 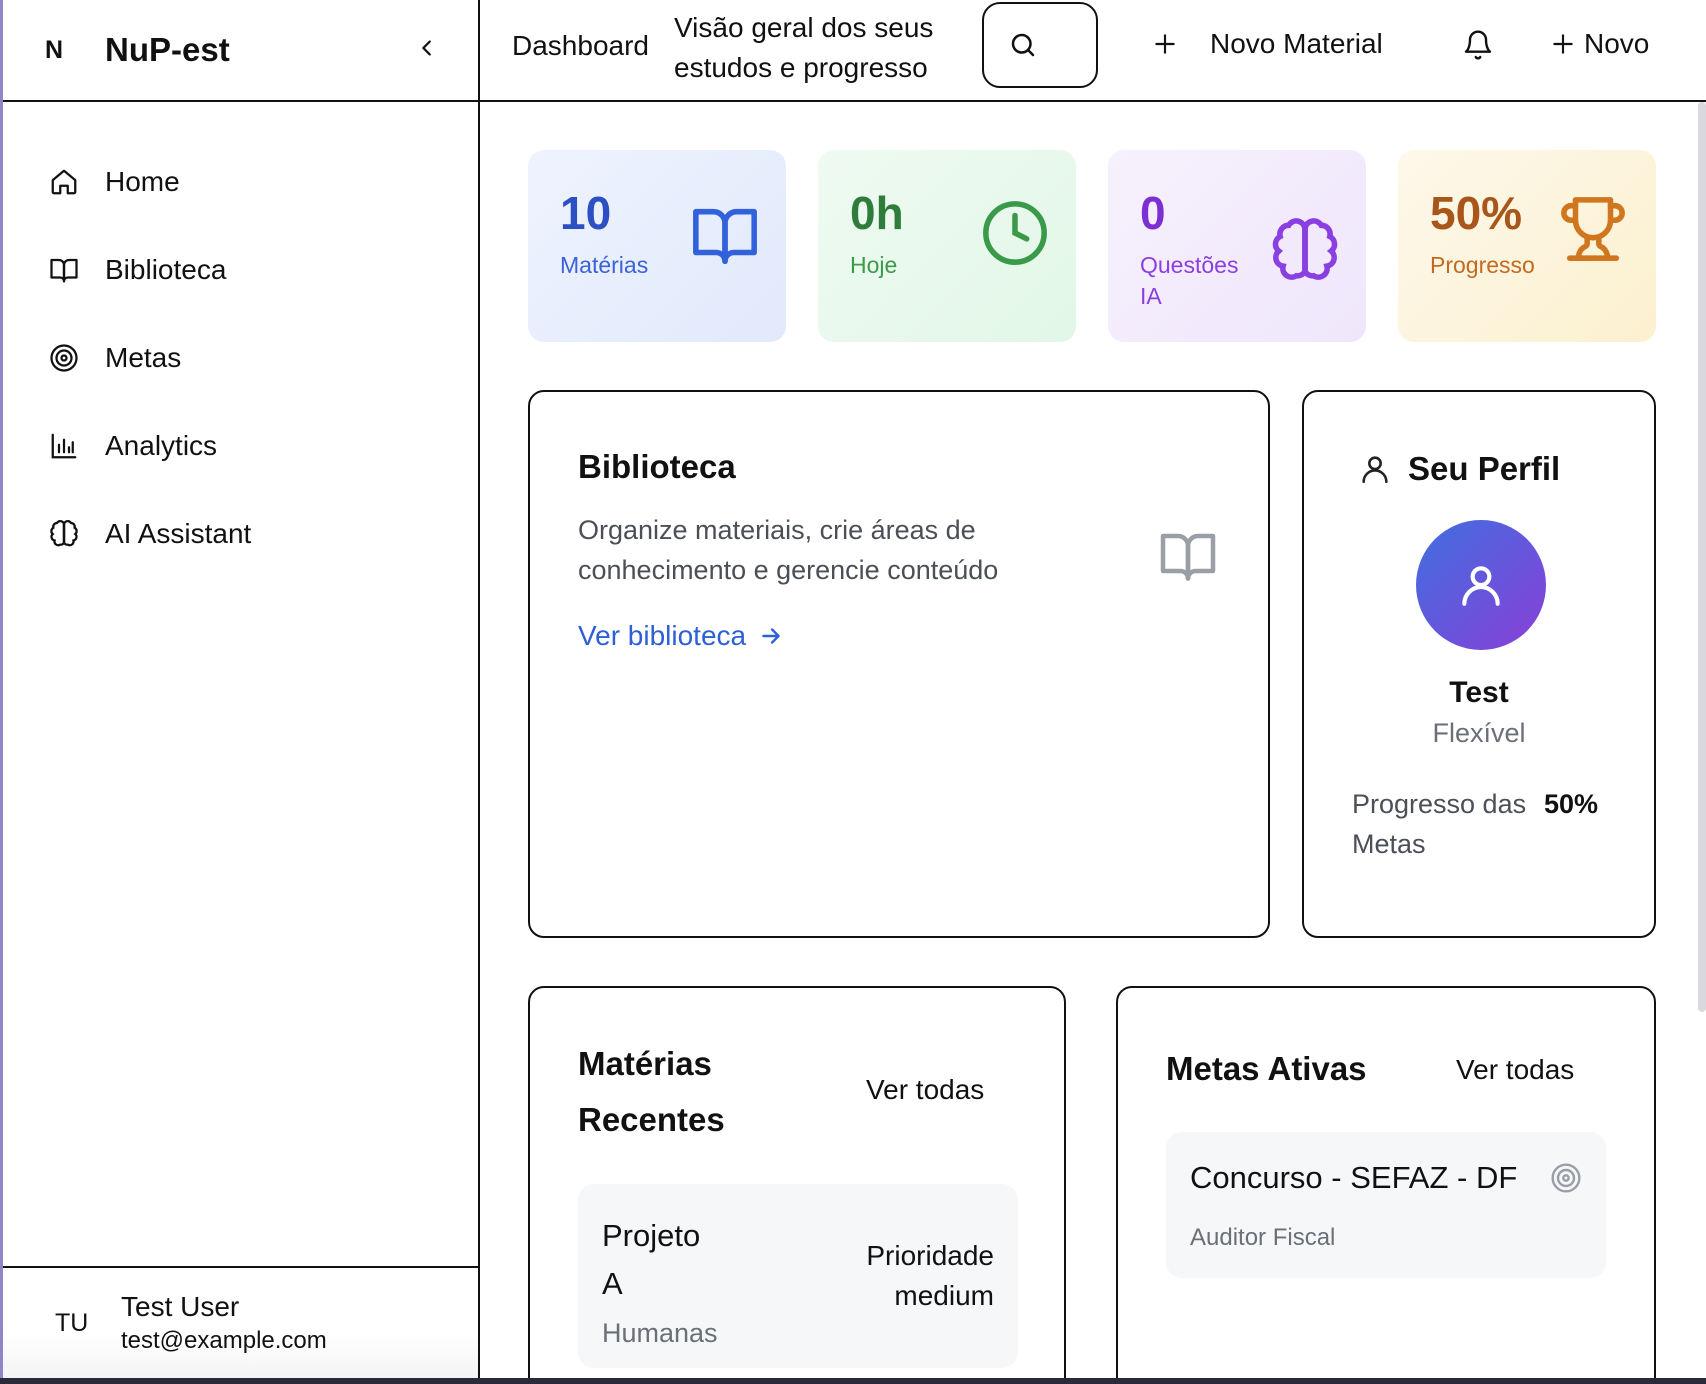 What do you see at coordinates (180, 1306) in the screenshot?
I see `user-name: Test User` at bounding box center [180, 1306].